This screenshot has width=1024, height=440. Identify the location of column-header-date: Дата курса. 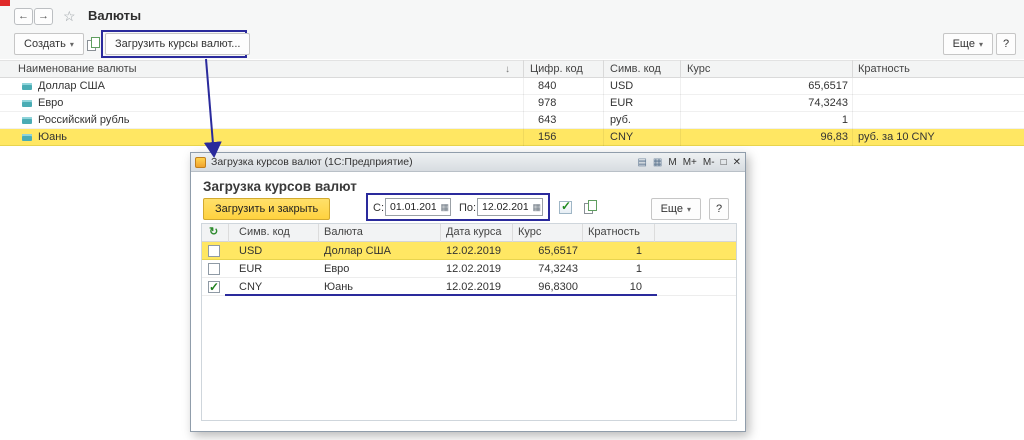
(473, 232).